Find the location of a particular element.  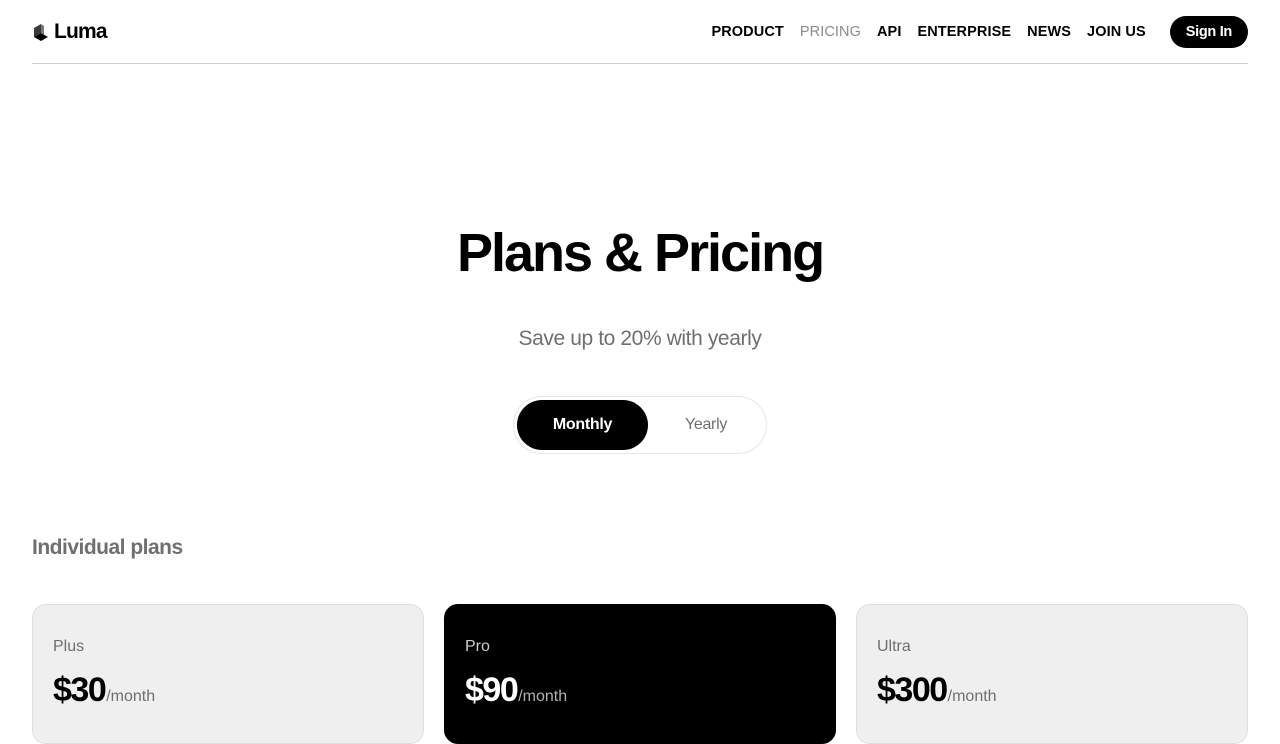

nav-item-join-us: JOIN US is located at coordinates (1116, 32).